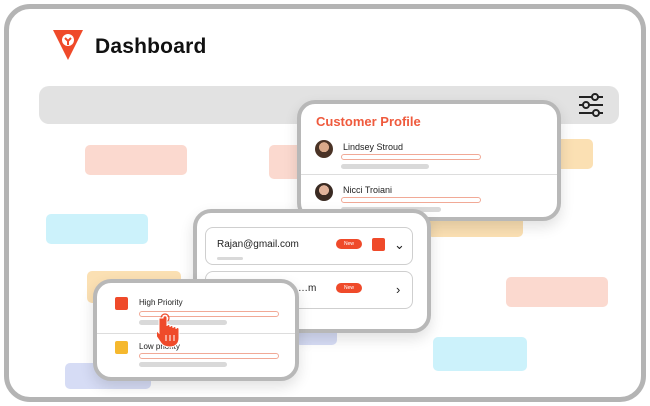  Describe the element at coordinates (309, 246) in the screenshot. I see `contact-row: Rajan@gmail.com New ⌄` at that location.